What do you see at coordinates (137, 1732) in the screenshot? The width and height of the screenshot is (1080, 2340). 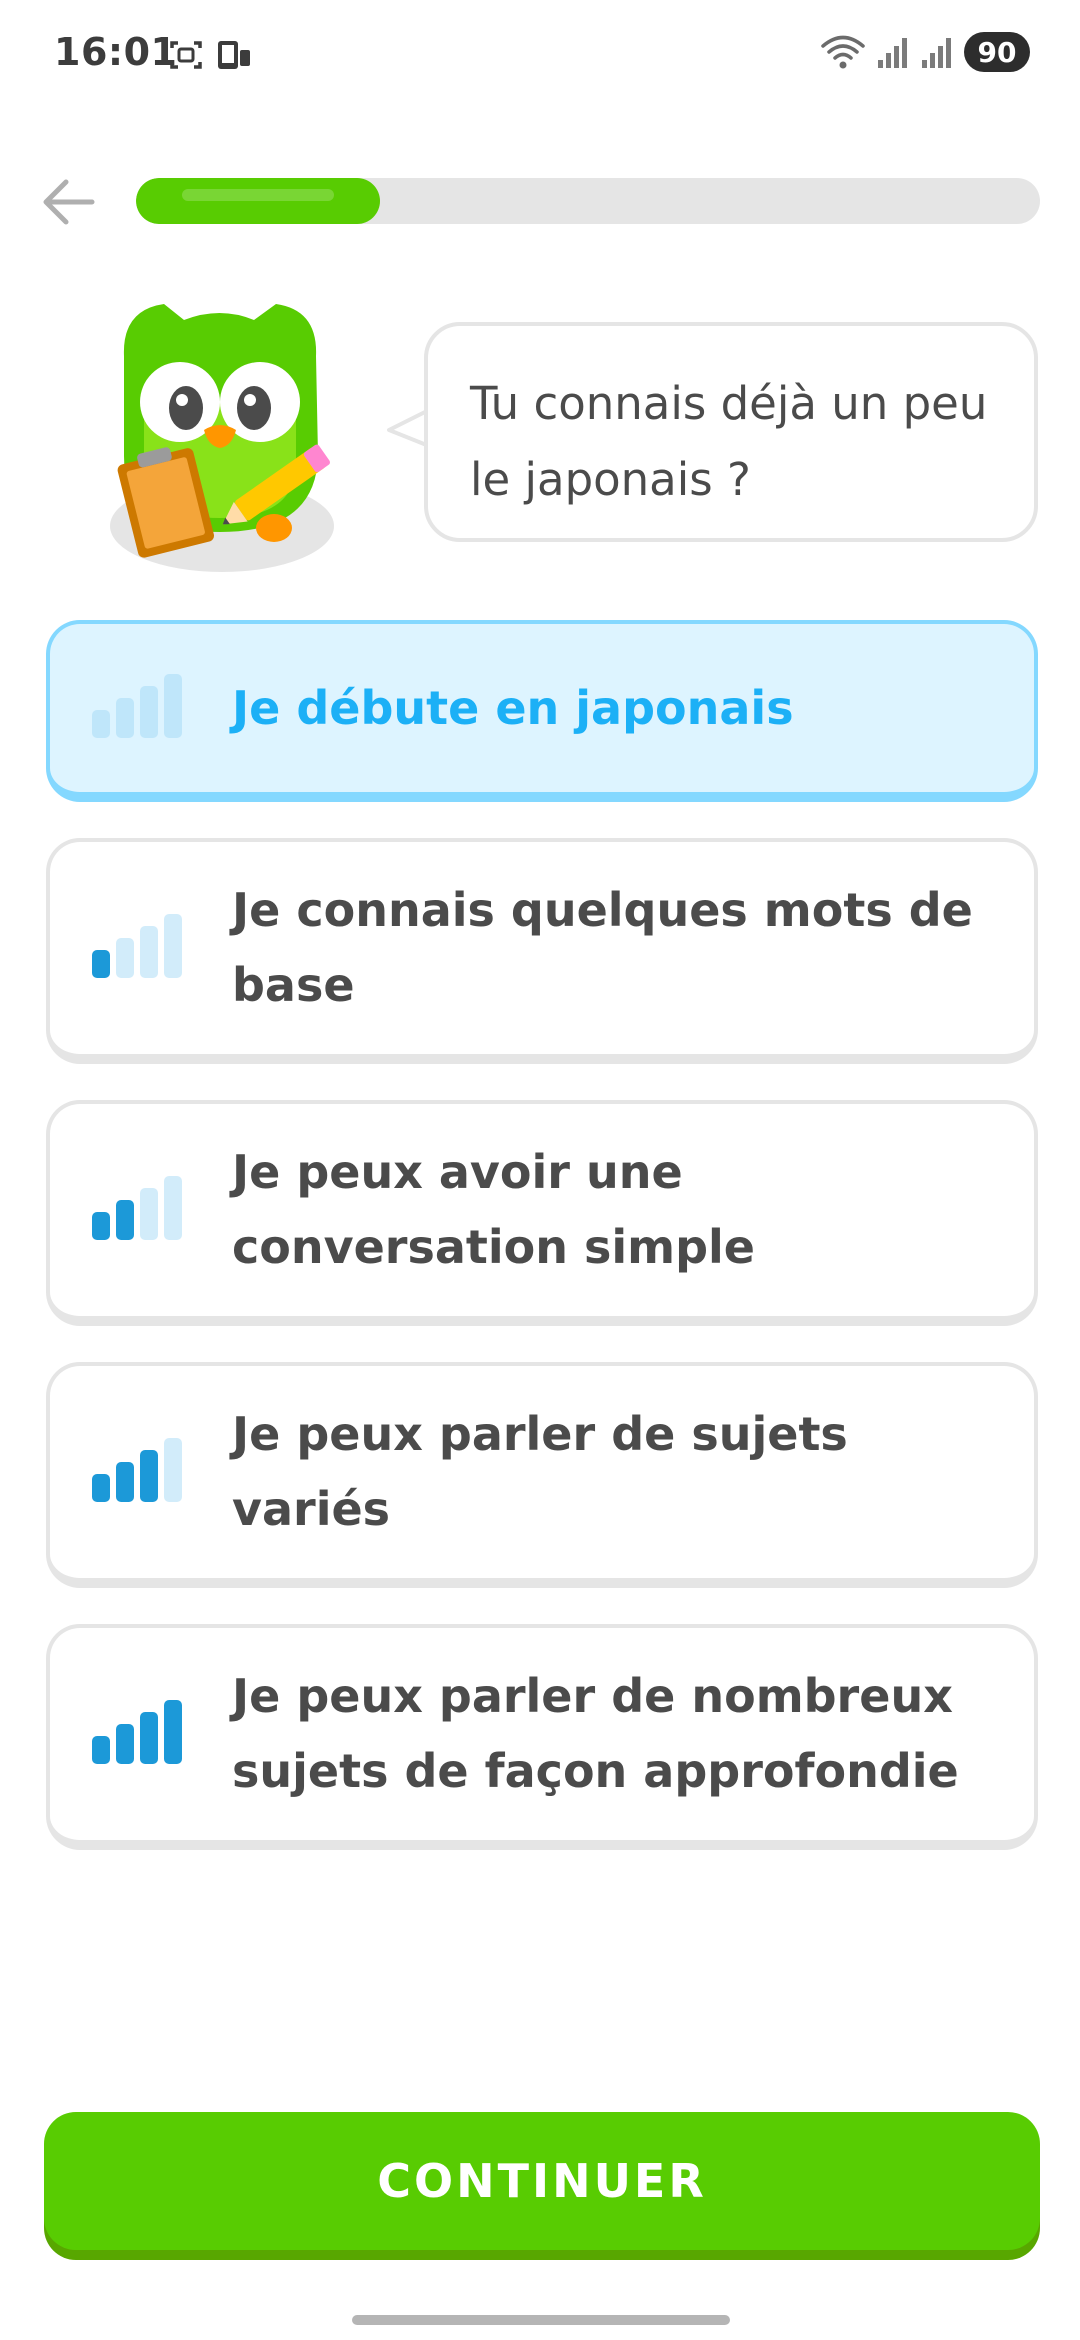 I see `signal-level-4-icon` at bounding box center [137, 1732].